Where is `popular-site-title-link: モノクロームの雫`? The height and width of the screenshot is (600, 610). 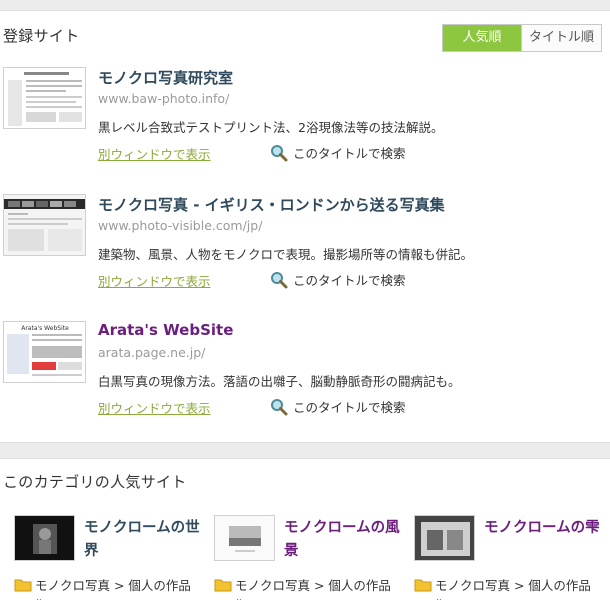
popular-site-title-link: モノクロームの雫 is located at coordinates (543, 528).